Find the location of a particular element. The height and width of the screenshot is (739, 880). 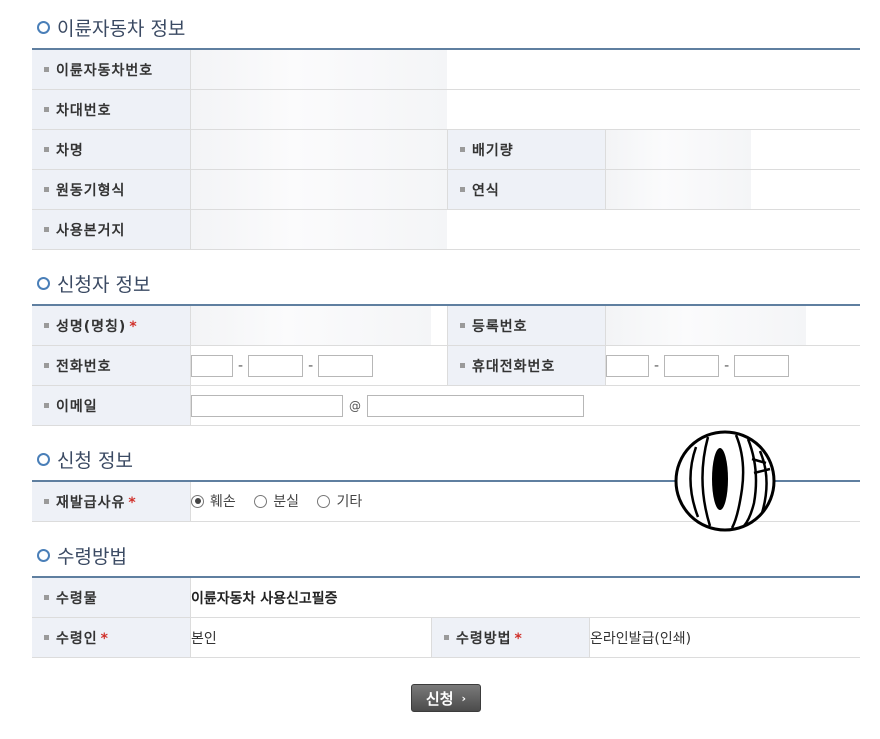

radio-selected-icon is located at coordinates (197, 501).